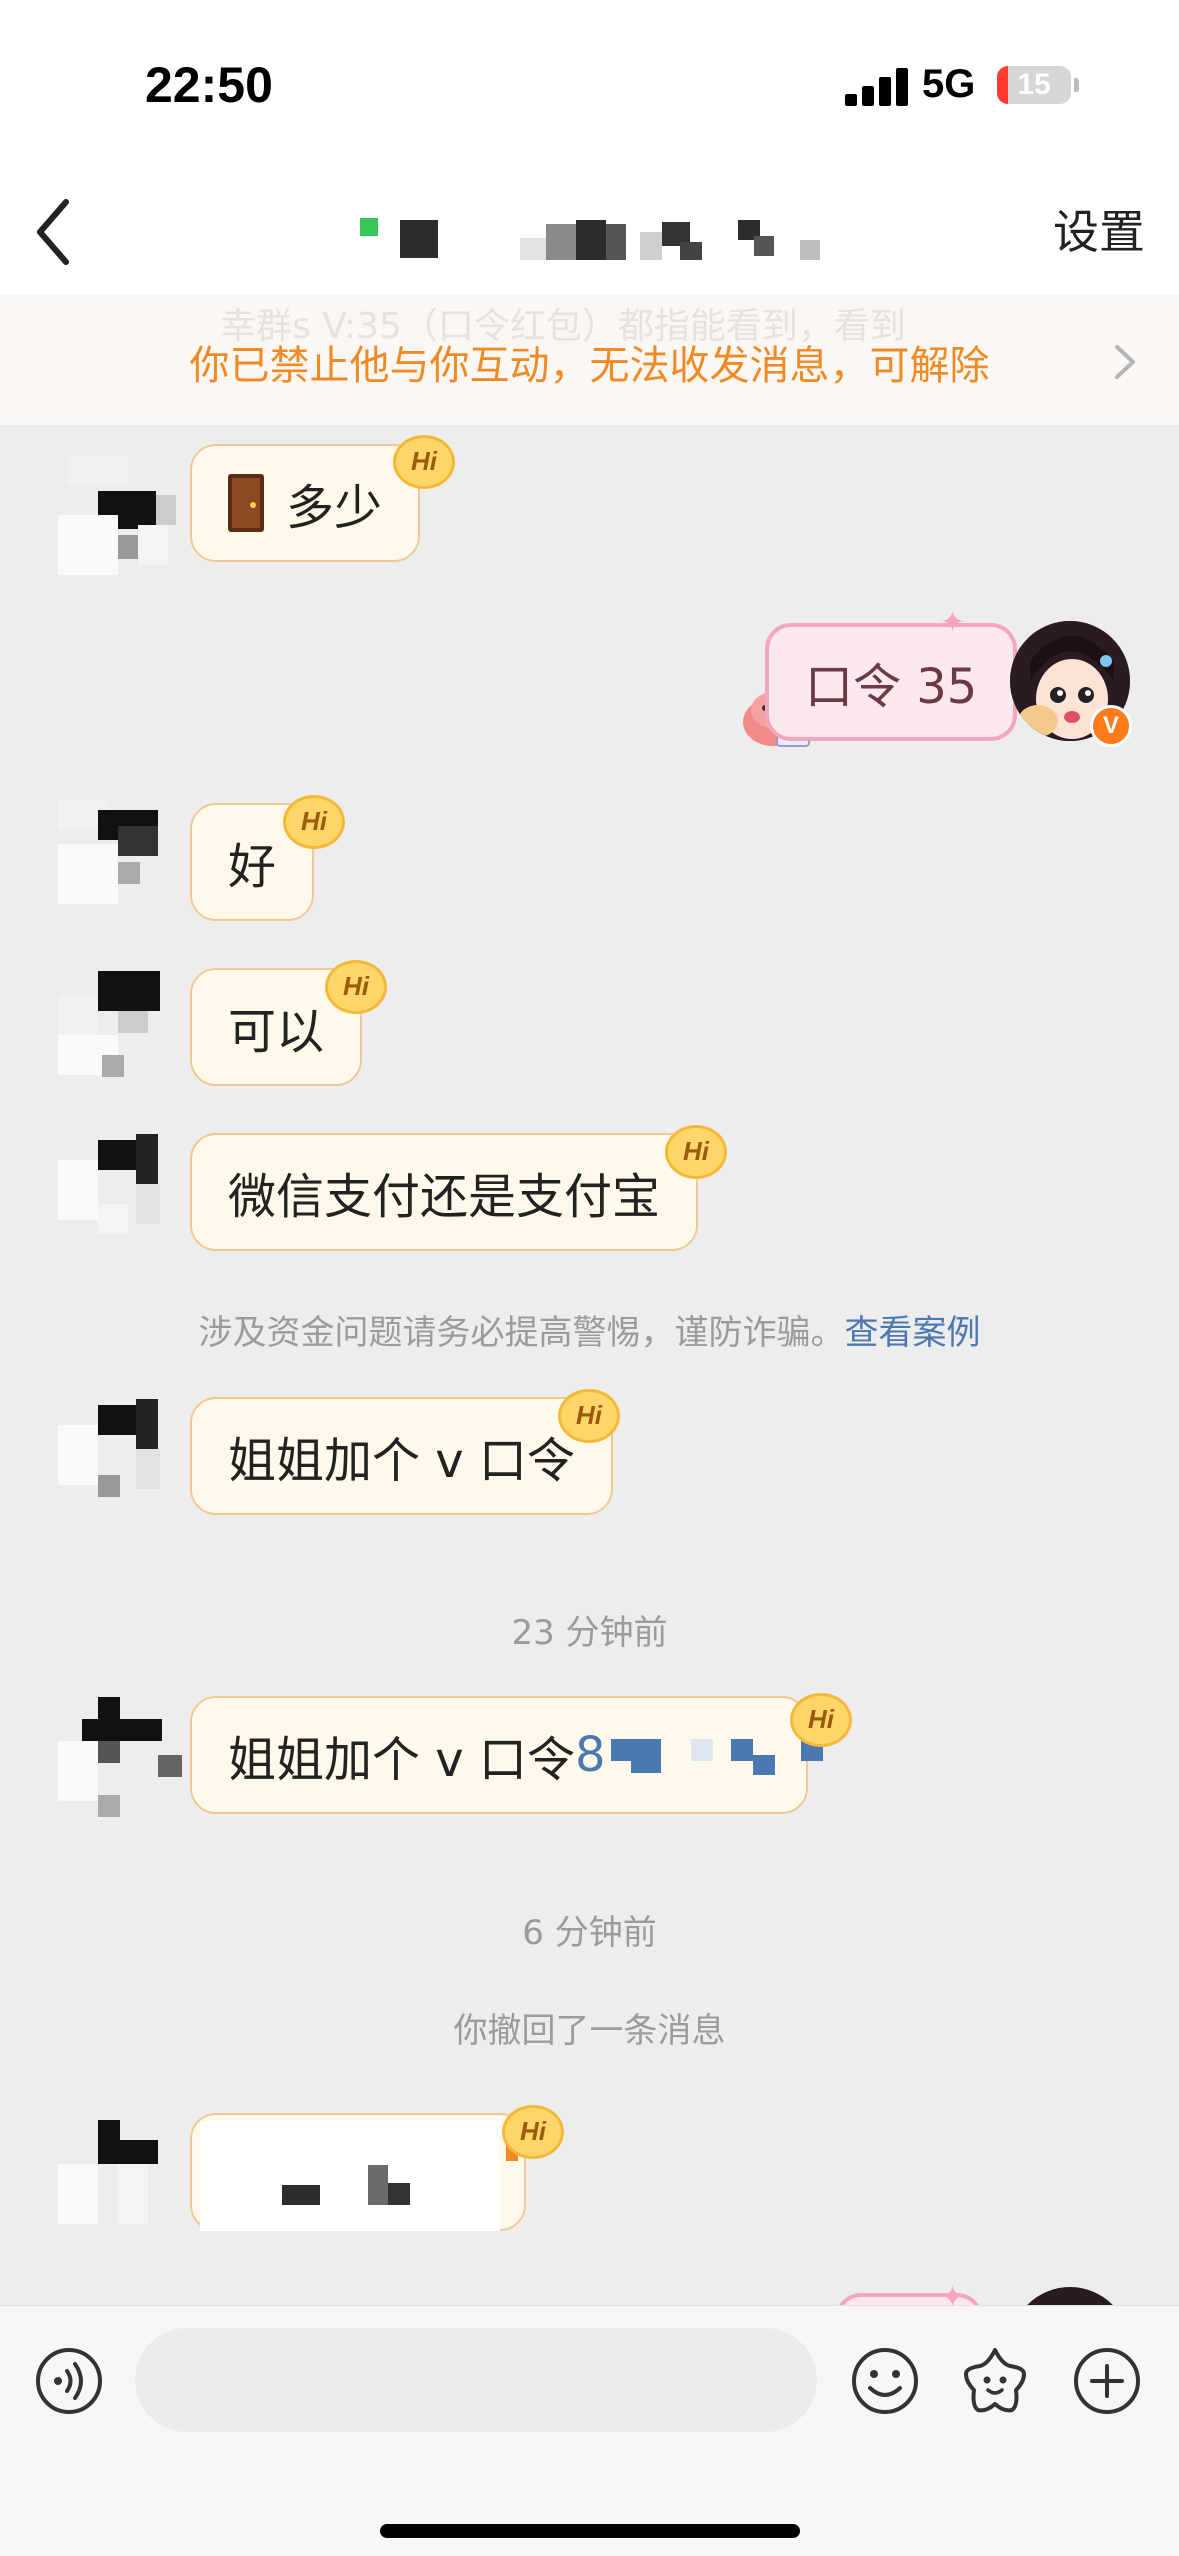 The width and height of the screenshot is (1179, 2556). Describe the element at coordinates (1099, 229) in the screenshot. I see `settings-button: 设置` at that location.